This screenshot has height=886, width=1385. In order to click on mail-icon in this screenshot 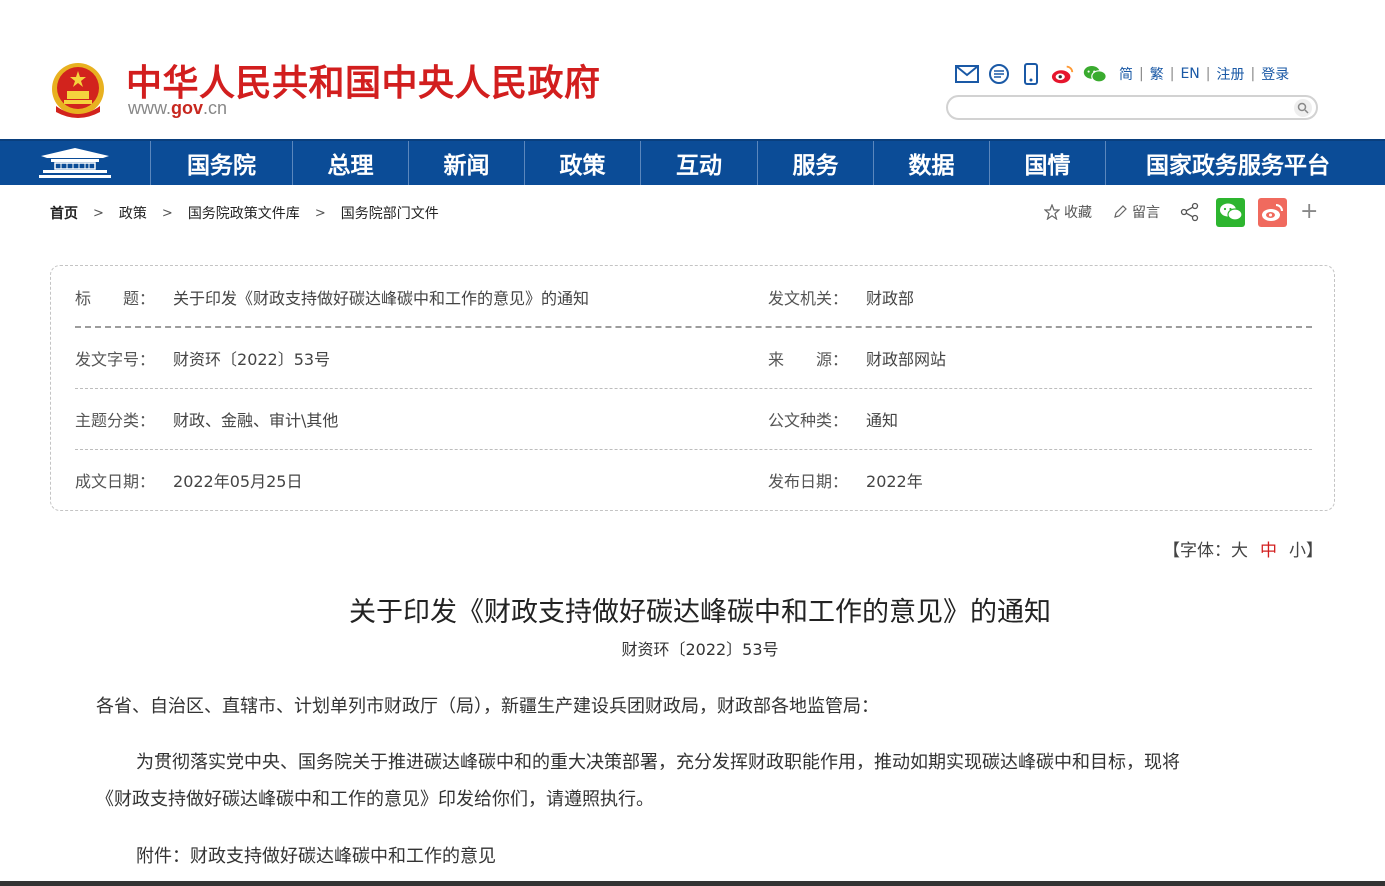, I will do `click(967, 74)`.